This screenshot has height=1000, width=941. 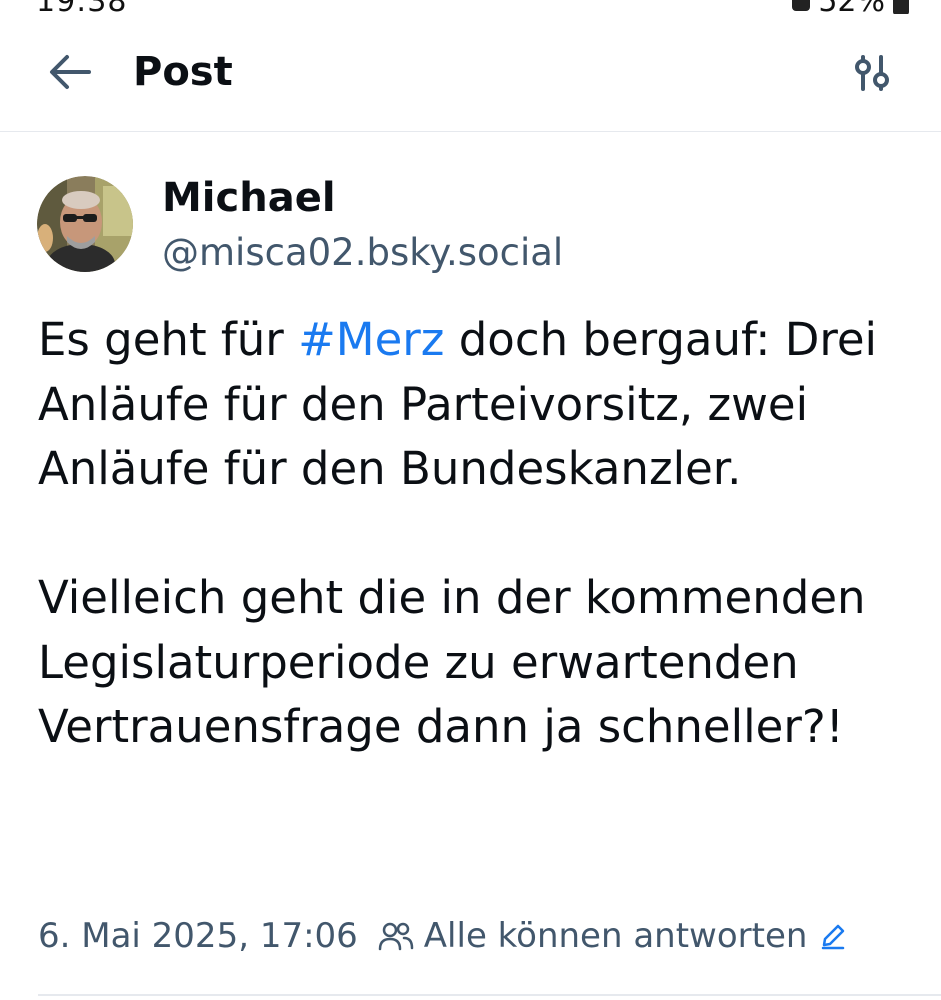 I want to click on thread-settings-button, so click(x=872, y=73).